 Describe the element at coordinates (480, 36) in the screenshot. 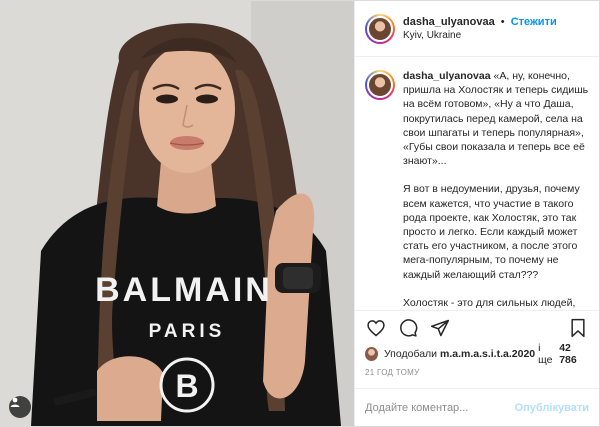

I see `post-location: Kyiv, Ukraine` at that location.